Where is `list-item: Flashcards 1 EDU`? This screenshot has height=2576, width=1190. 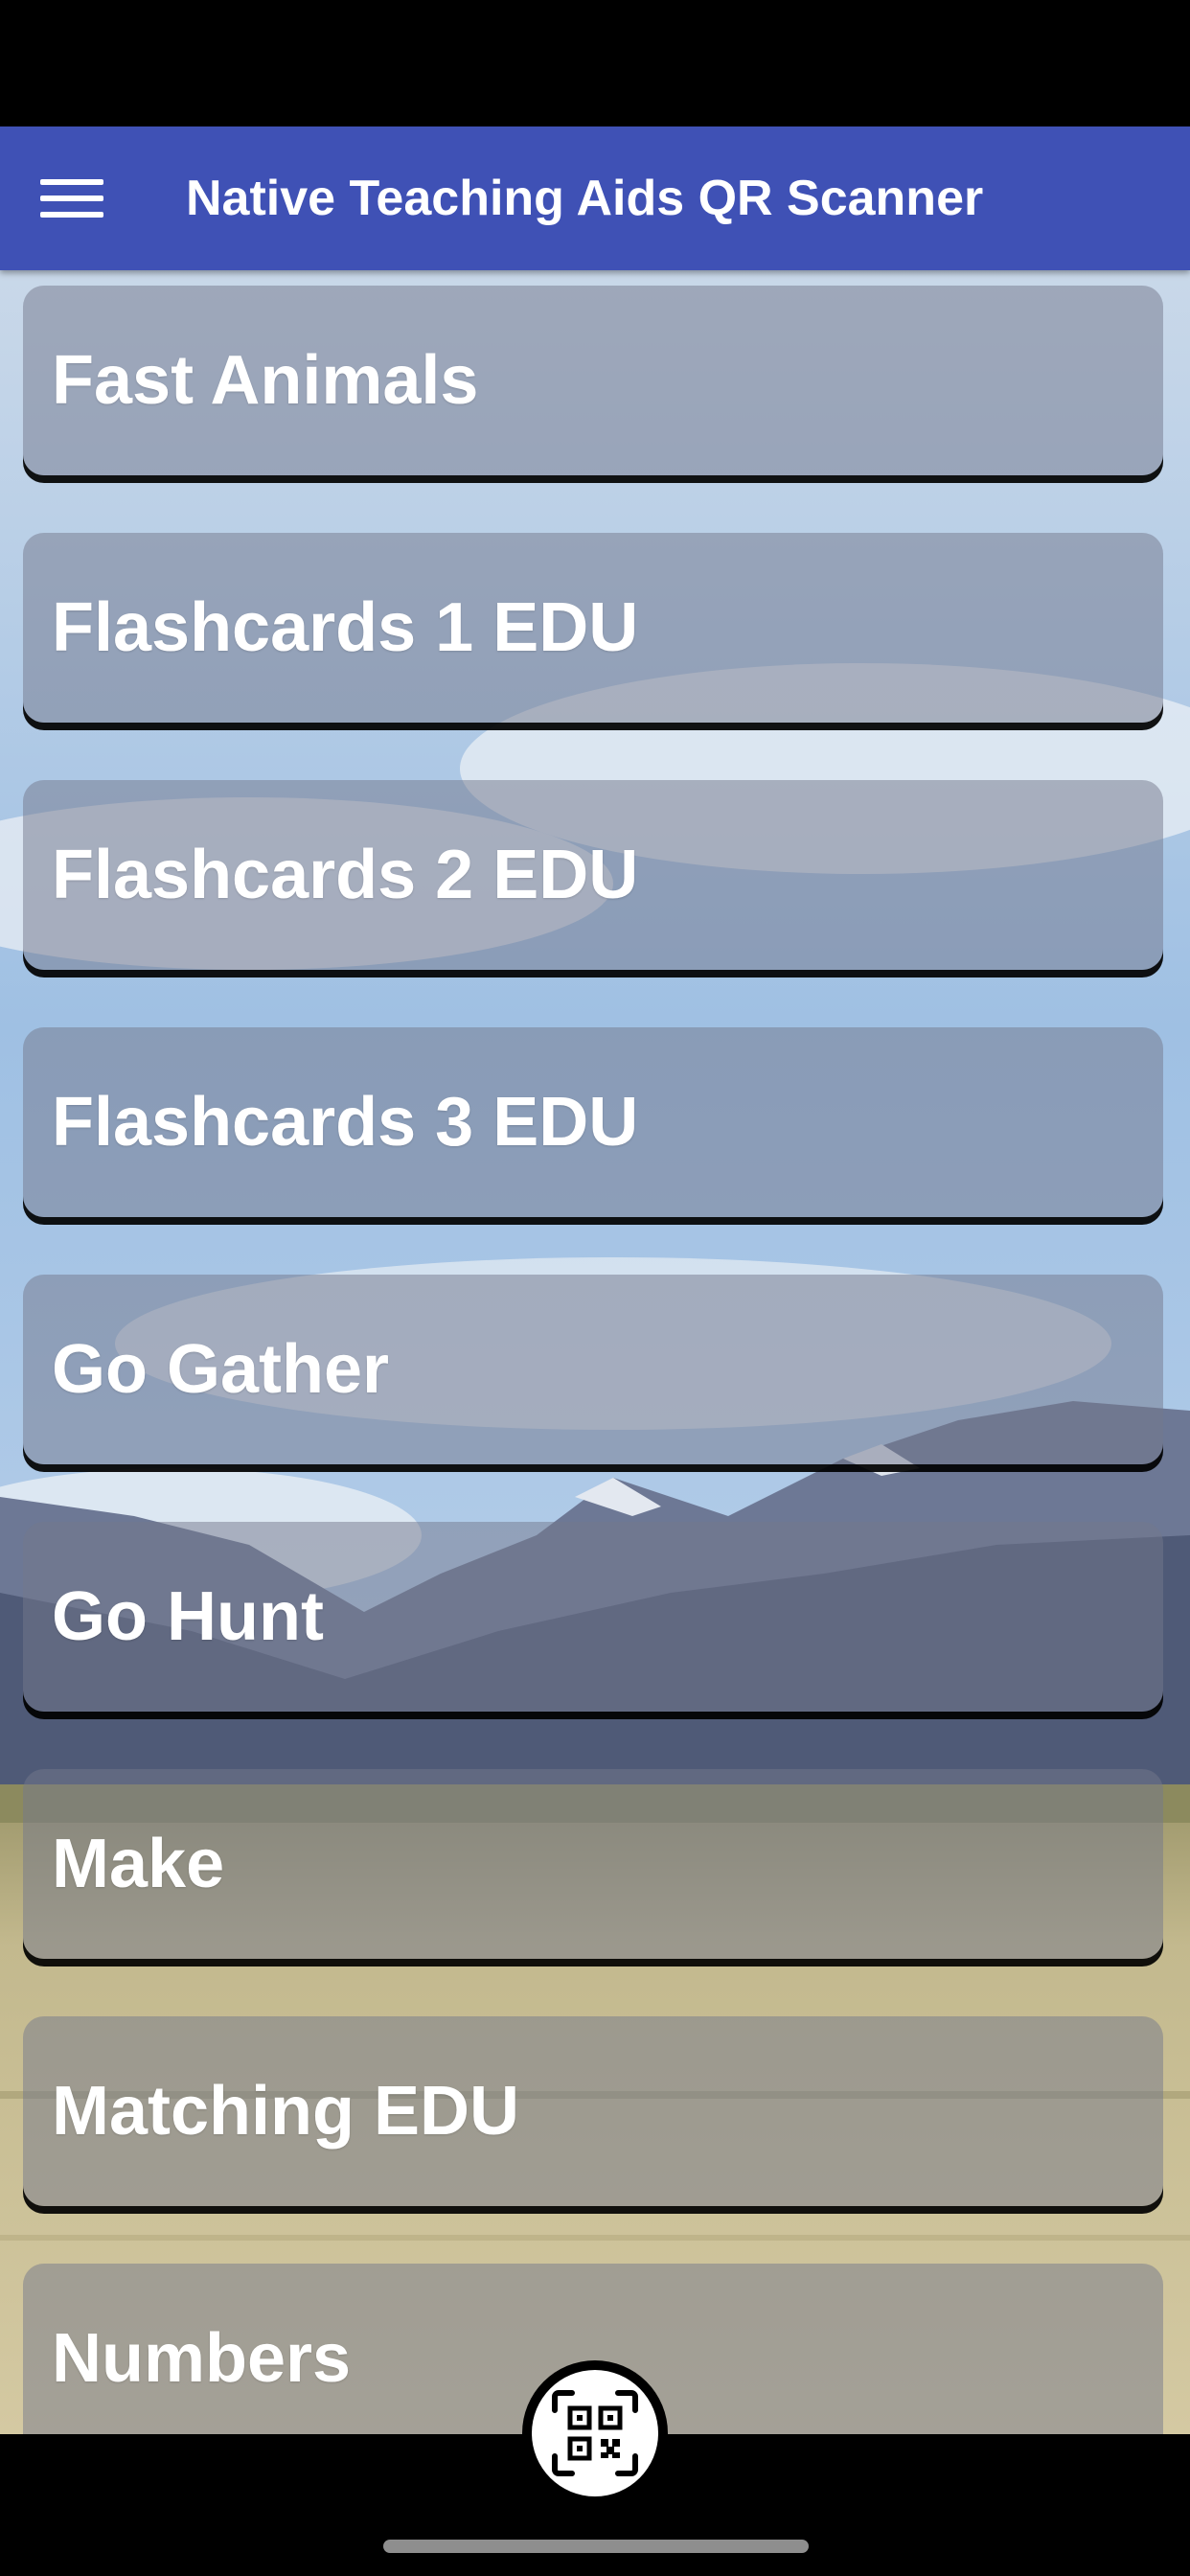 list-item: Flashcards 1 EDU is located at coordinates (593, 628).